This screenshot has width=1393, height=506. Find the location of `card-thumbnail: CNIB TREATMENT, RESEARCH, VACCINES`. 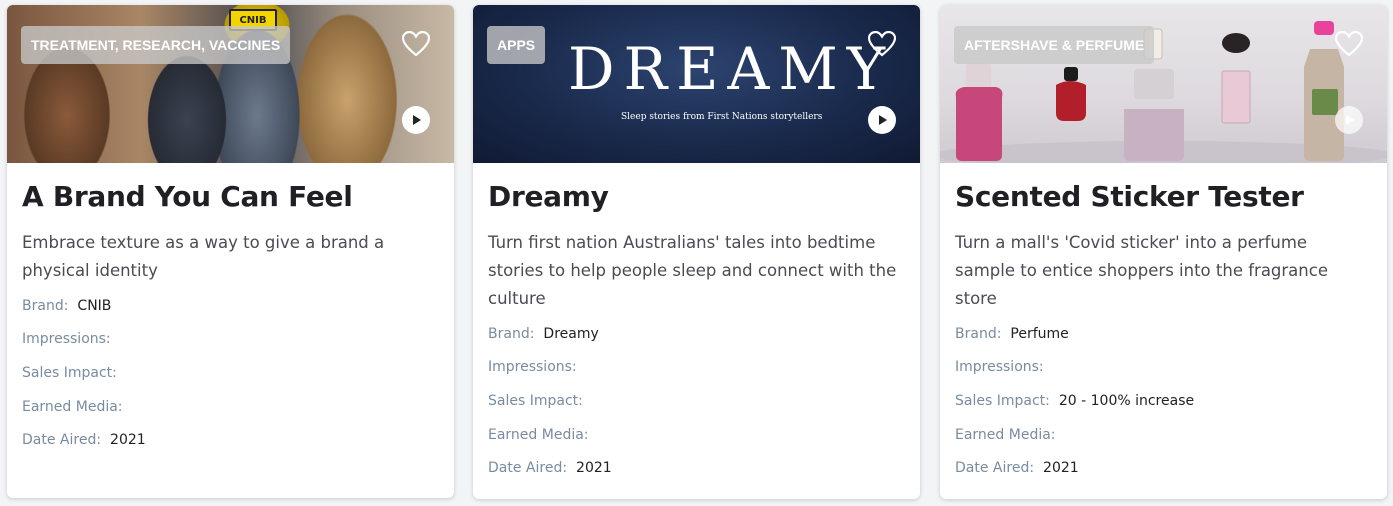

card-thumbnail: CNIB TREATMENT, RESEARCH, VACCINES is located at coordinates (230, 84).